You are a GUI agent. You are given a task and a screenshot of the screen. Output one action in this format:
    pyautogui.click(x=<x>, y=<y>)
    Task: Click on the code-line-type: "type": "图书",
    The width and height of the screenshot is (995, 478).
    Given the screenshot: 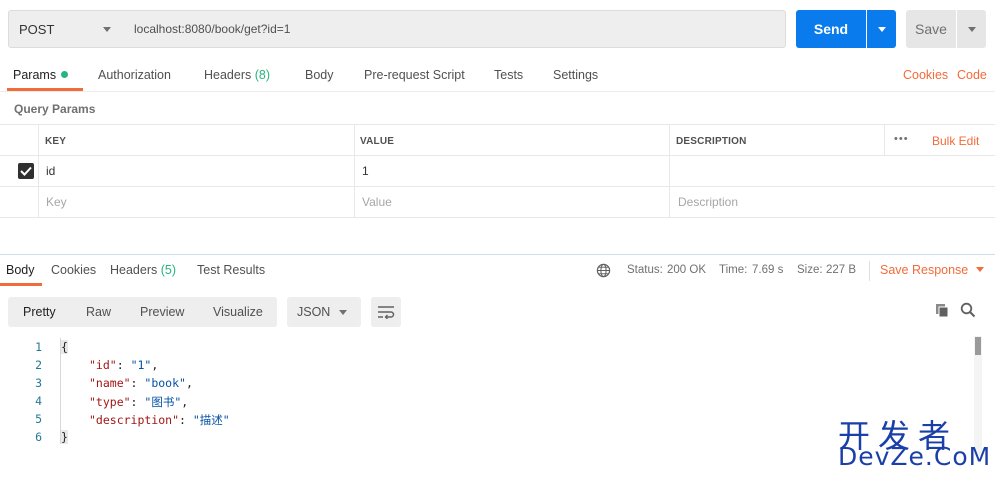 What is the action you would take?
    pyautogui.click(x=139, y=402)
    